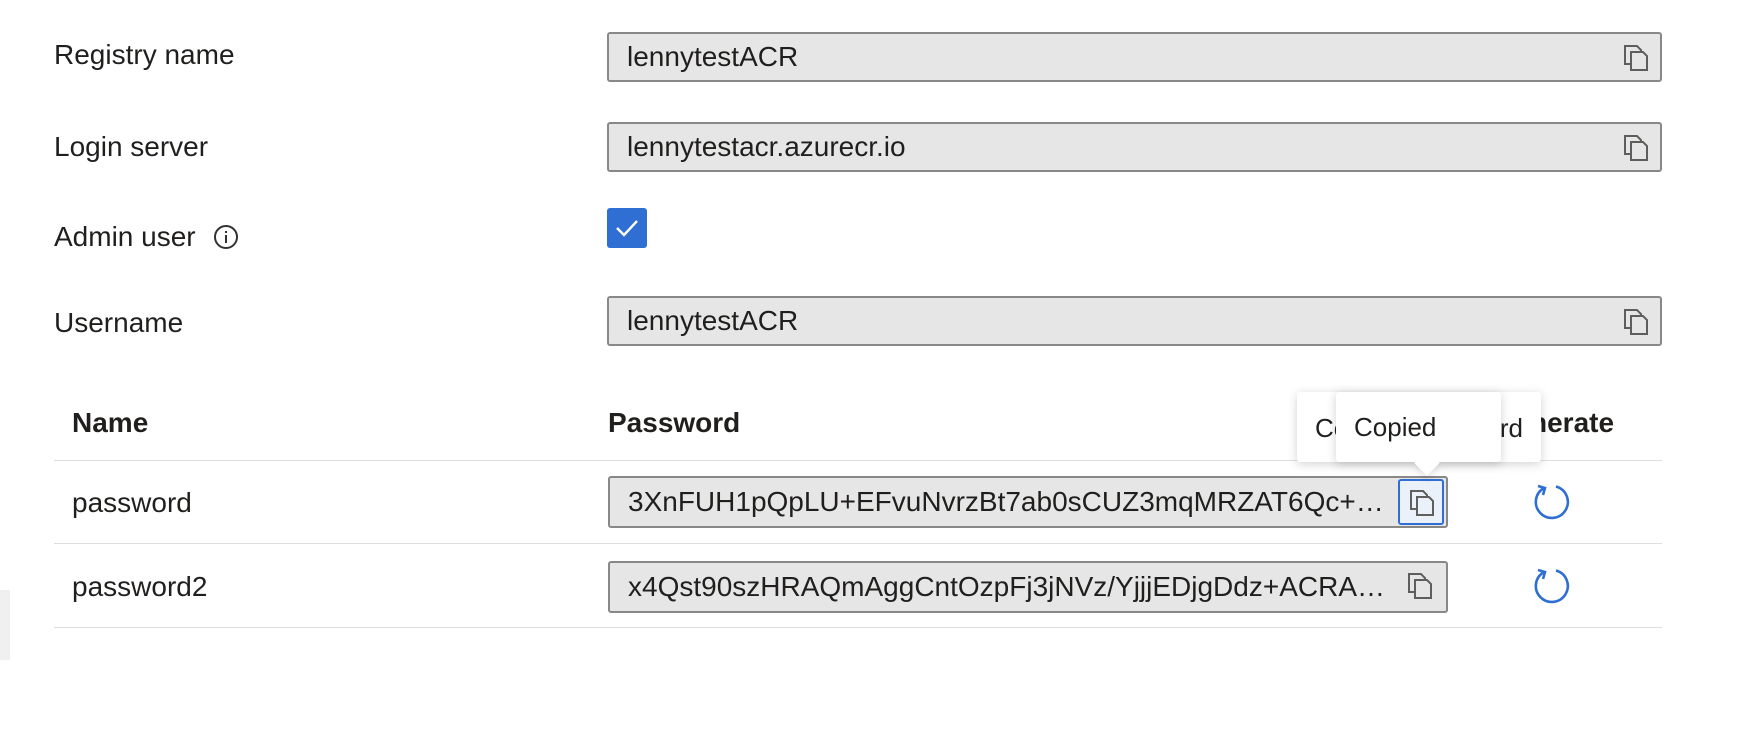 The width and height of the screenshot is (1740, 754). Describe the element at coordinates (1134, 57) in the screenshot. I see `registry-name-field: lennytestACR` at that location.